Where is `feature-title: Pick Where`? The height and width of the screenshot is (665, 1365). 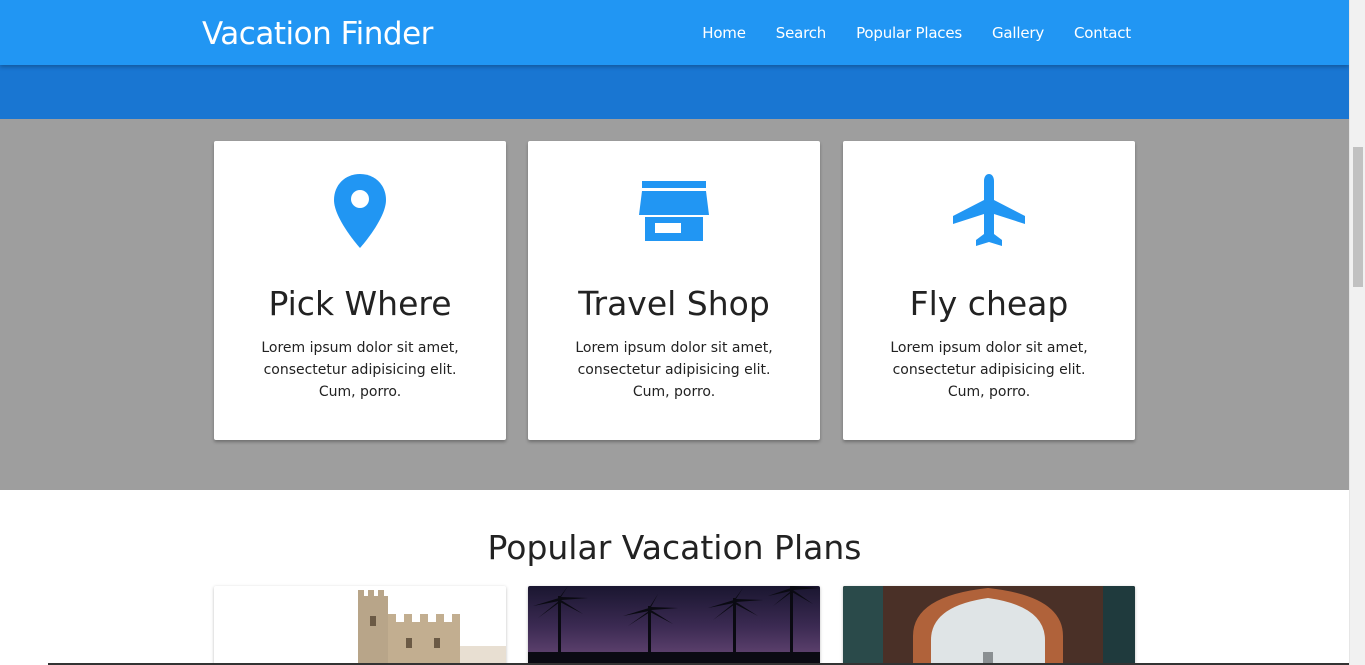
feature-title: Pick Where is located at coordinates (360, 303).